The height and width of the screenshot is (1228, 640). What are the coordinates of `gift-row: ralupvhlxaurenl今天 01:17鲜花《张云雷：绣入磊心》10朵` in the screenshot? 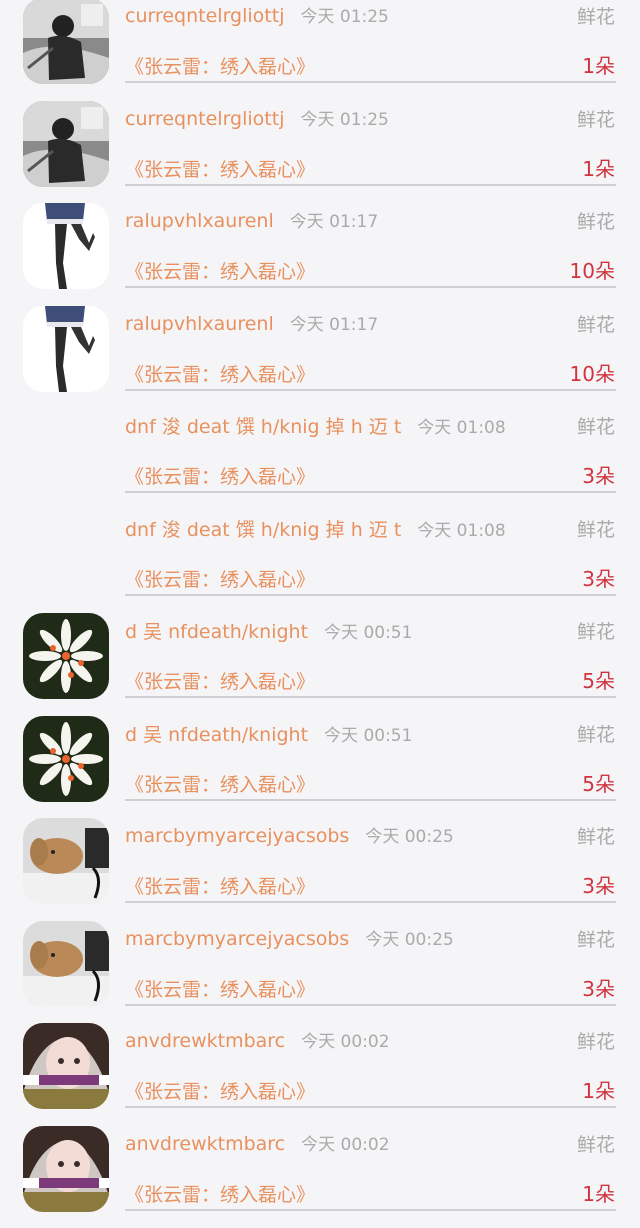 It's located at (320, 357).